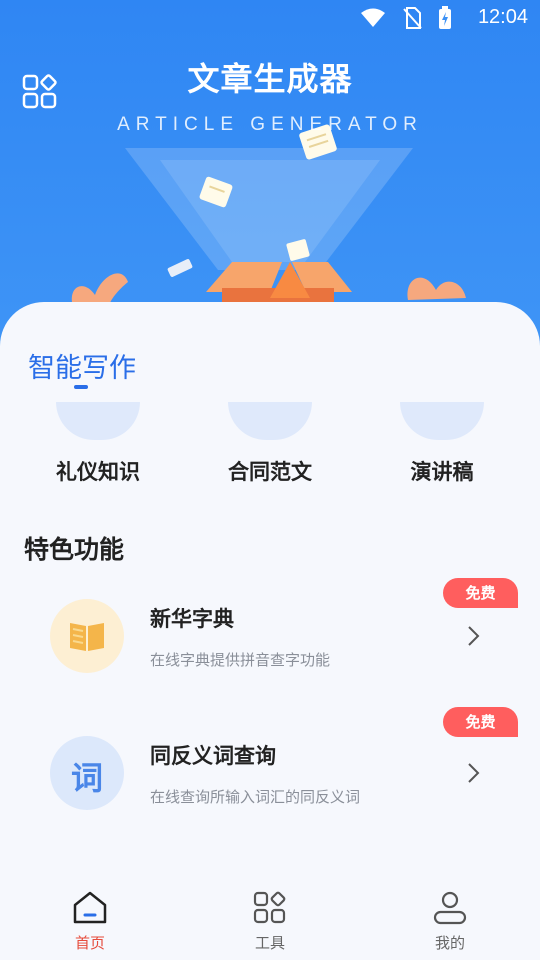  I want to click on tab-label: 首页, so click(89, 943).